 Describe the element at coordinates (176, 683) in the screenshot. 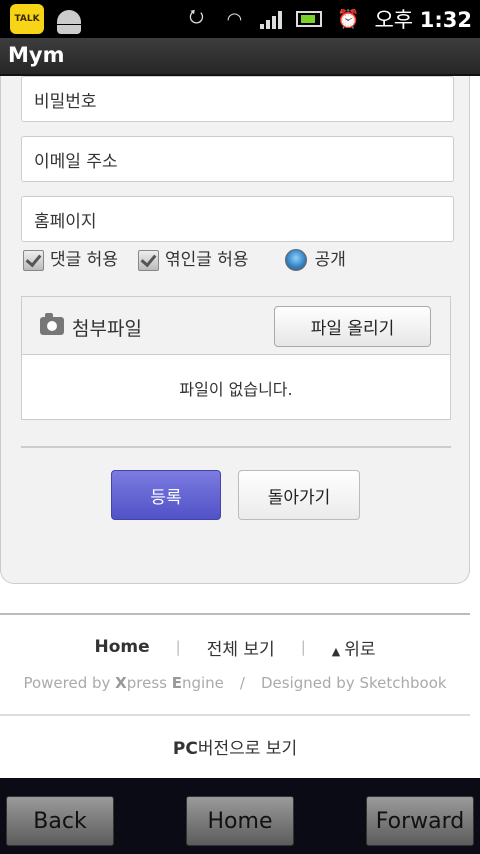

I see `xe-e: E` at that location.